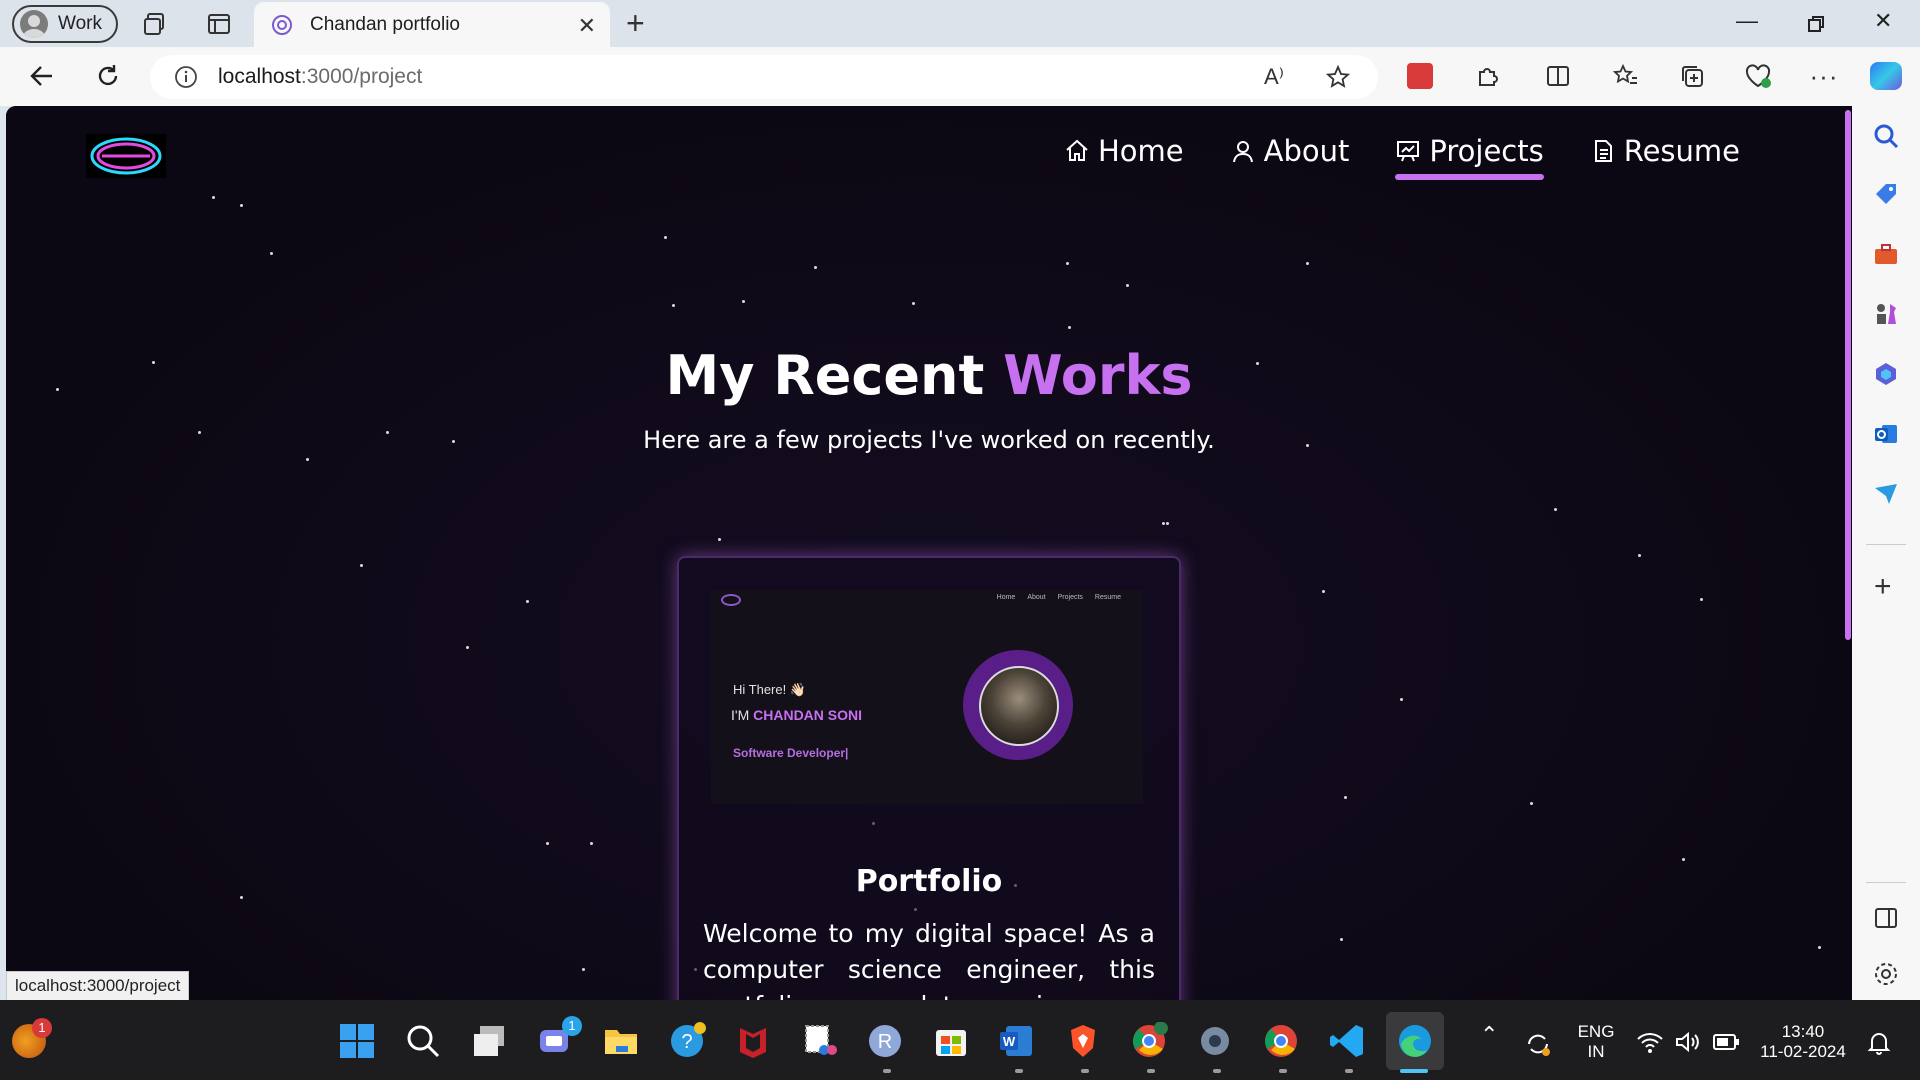  I want to click on snipping-tool-icon, so click(819, 1041).